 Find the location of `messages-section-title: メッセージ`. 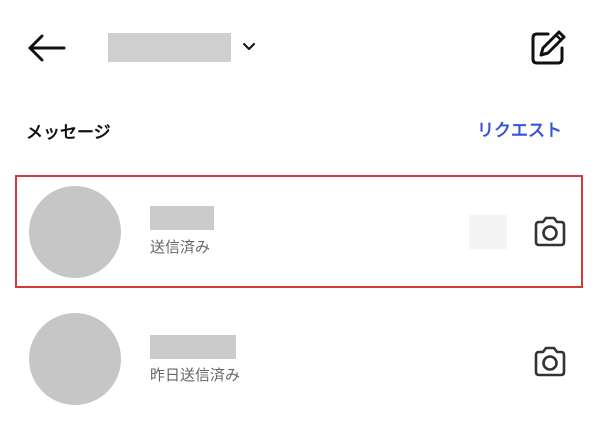

messages-section-title: メッセージ is located at coordinates (68, 133).